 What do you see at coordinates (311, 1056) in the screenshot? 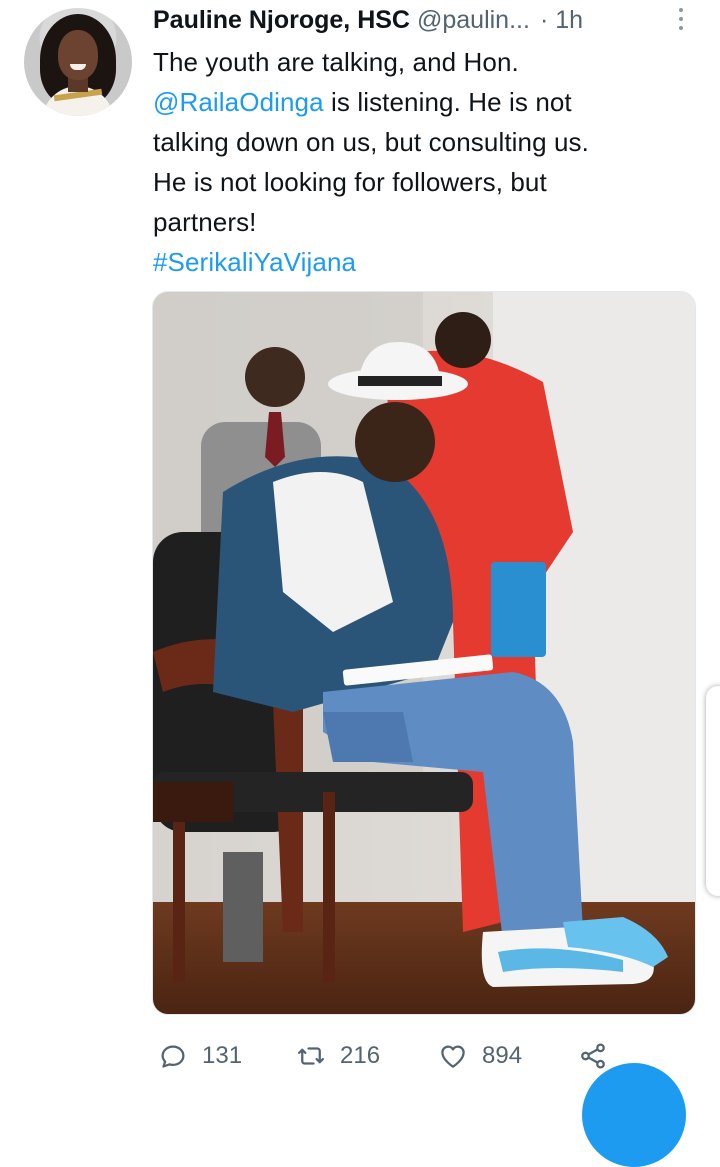
I see `retweet-icon` at bounding box center [311, 1056].